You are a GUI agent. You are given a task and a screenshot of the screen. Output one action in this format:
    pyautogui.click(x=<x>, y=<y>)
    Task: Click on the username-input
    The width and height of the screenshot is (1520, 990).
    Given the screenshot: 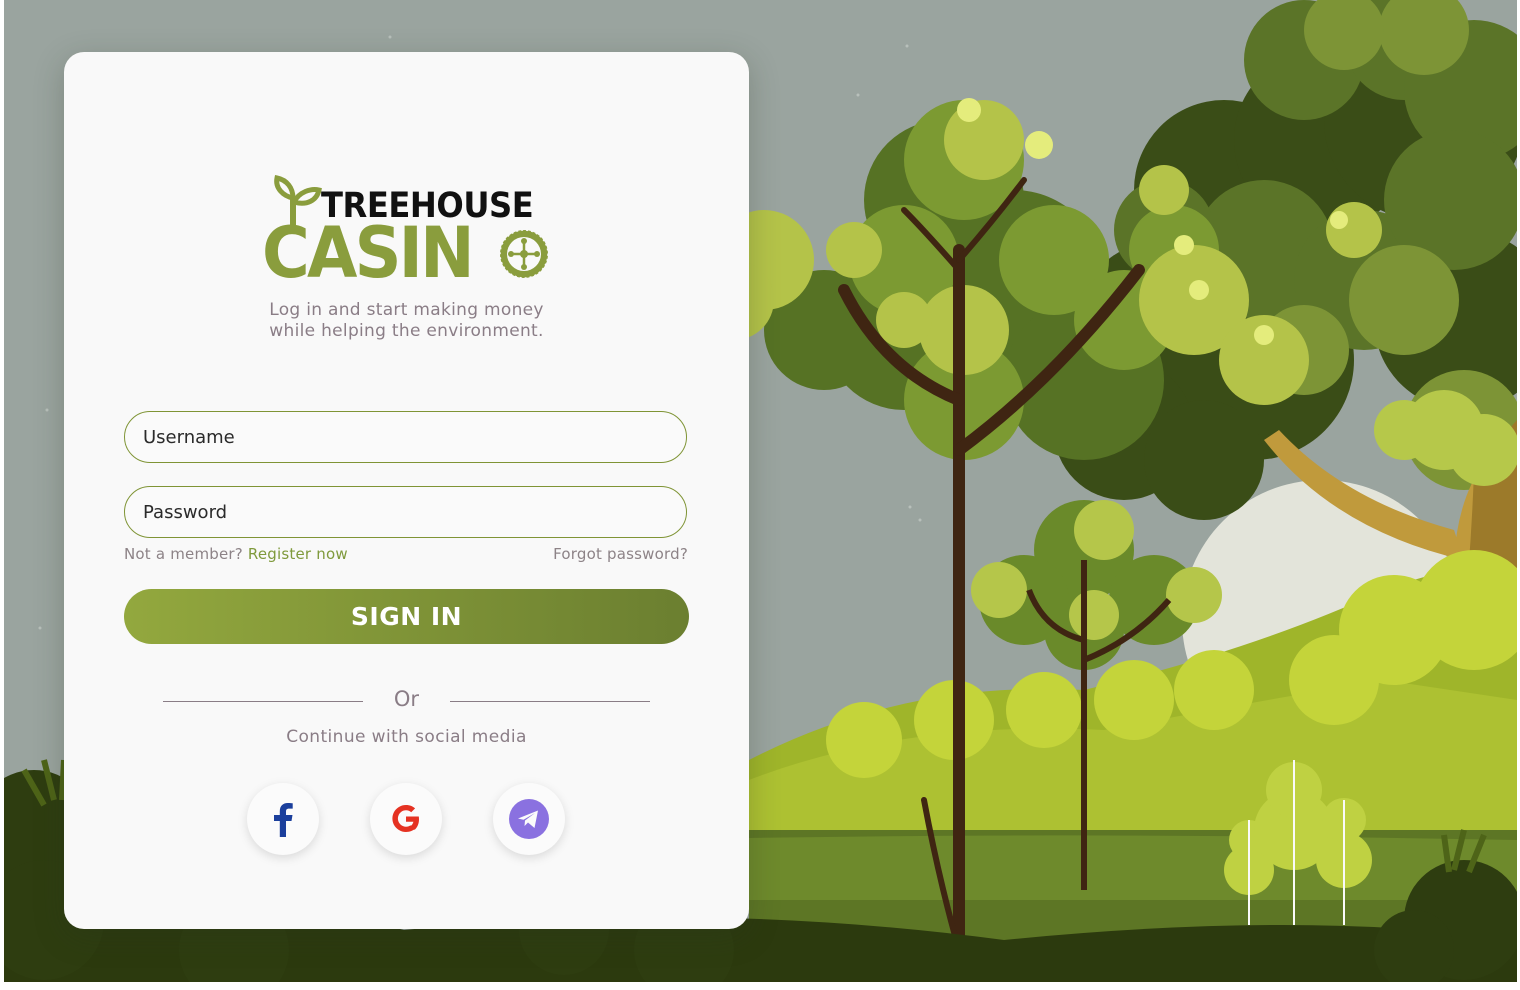 What is the action you would take?
    pyautogui.click(x=403, y=437)
    